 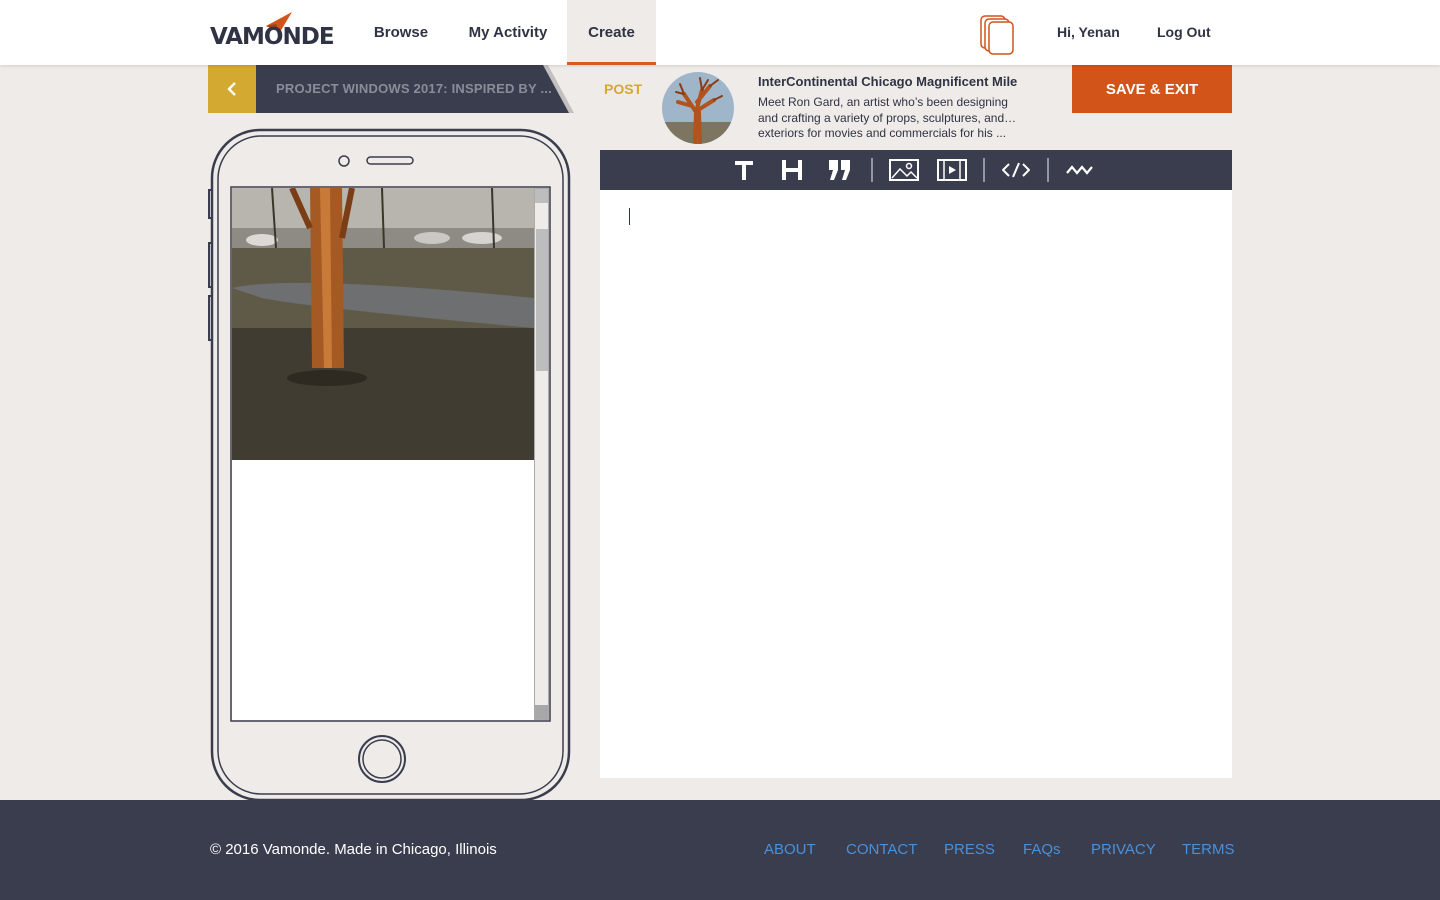 What do you see at coordinates (1088, 32) in the screenshot?
I see `user-greeting: Hi, Yenan` at bounding box center [1088, 32].